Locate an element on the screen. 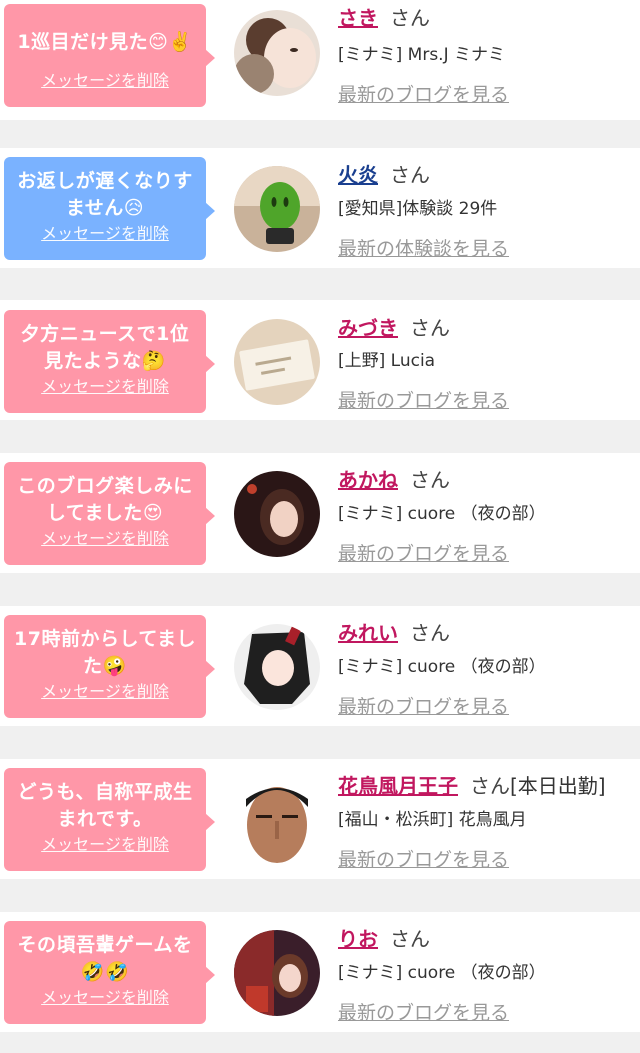 The image size is (640, 1053). user-name-link: さき is located at coordinates (358, 18).